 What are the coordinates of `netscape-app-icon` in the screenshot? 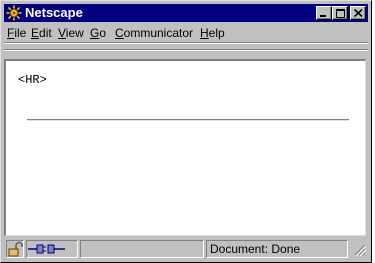 It's located at (14, 13).